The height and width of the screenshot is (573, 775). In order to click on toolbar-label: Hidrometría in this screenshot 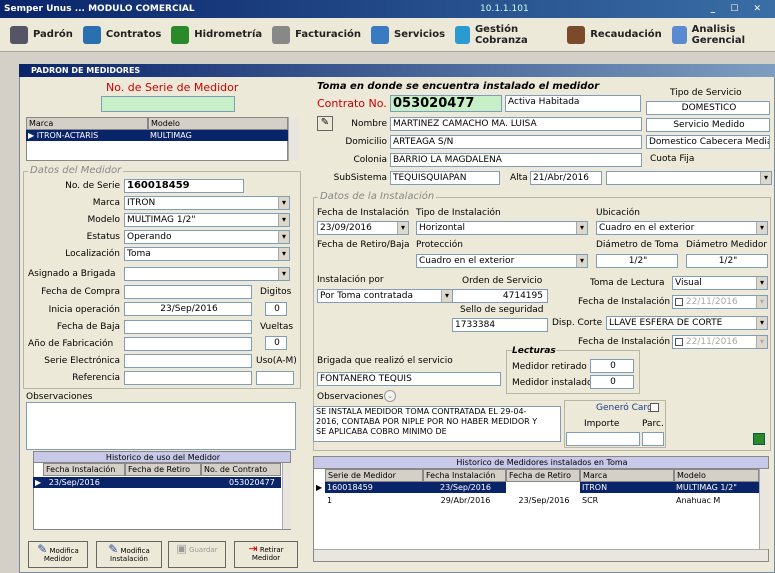, I will do `click(228, 34)`.